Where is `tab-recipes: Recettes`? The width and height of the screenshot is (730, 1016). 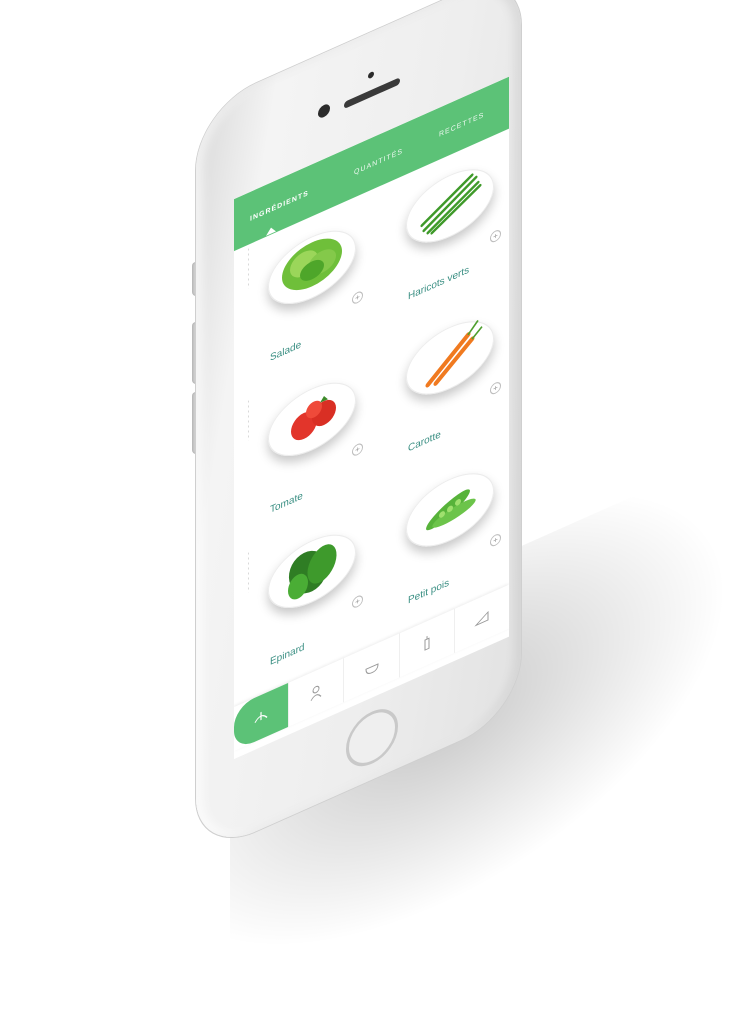
tab-recipes: Recettes is located at coordinates (461, 125).